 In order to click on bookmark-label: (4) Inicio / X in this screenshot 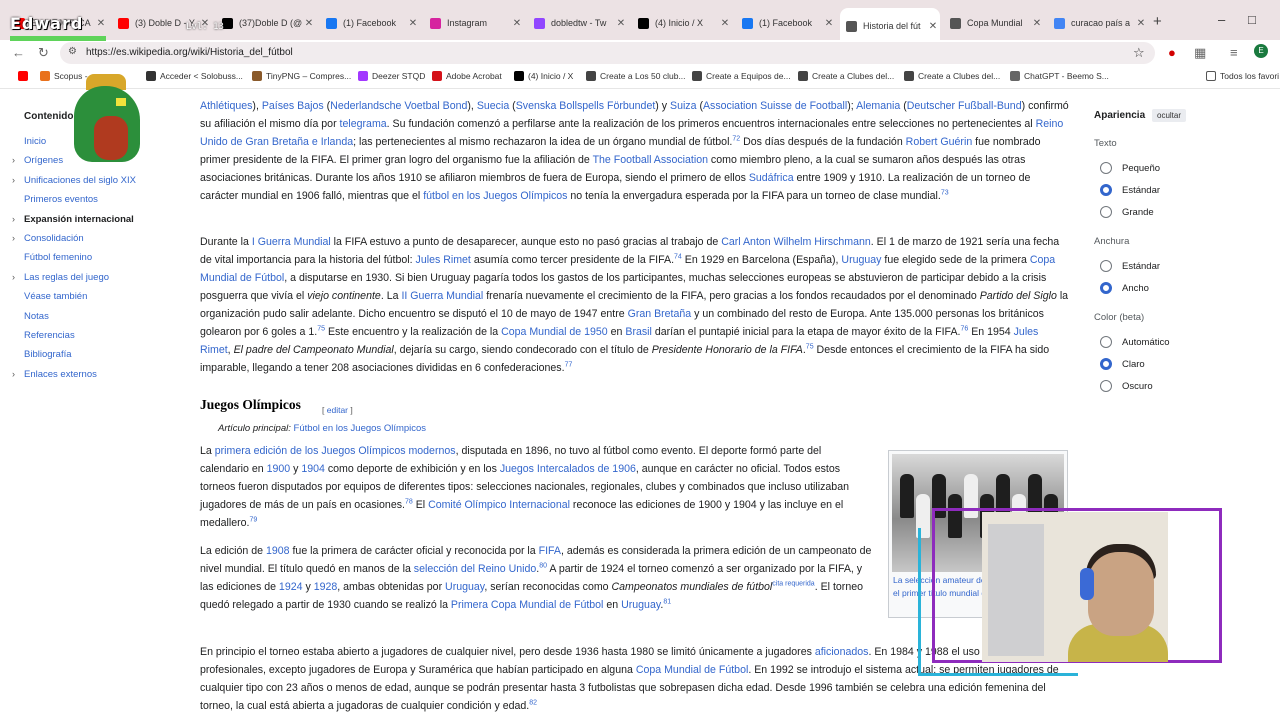, I will do `click(551, 76)`.